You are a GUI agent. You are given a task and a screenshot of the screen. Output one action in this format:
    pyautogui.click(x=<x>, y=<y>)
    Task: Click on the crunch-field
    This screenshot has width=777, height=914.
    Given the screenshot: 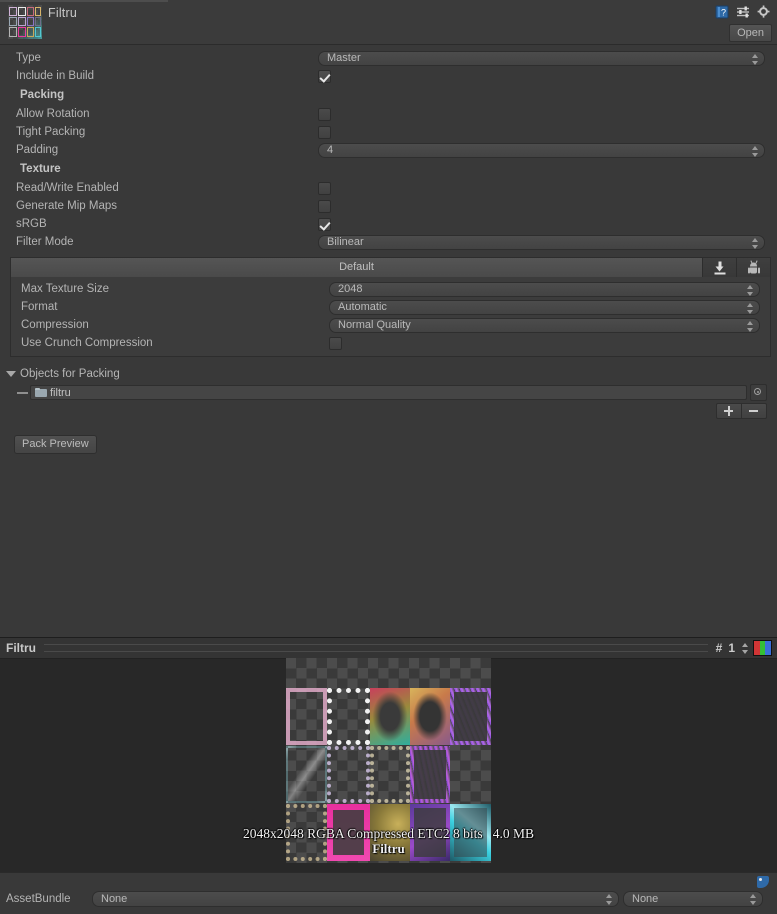 What is the action you would take?
    pyautogui.click(x=544, y=343)
    